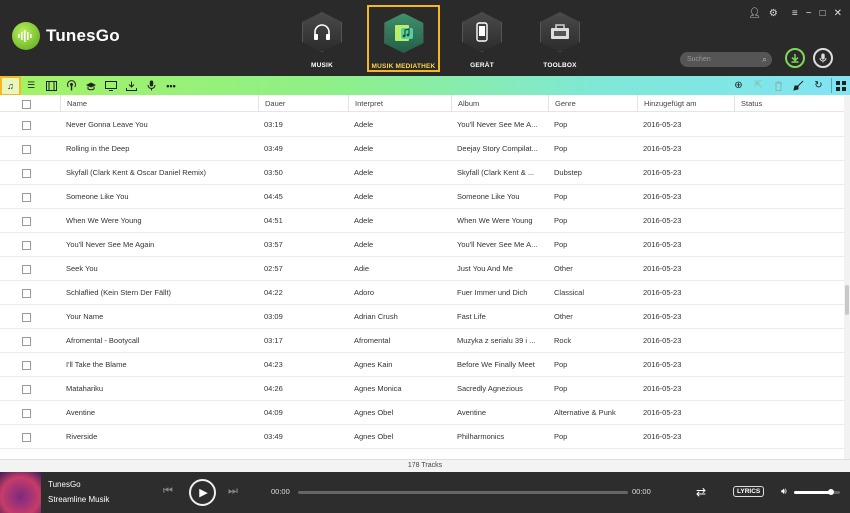 The image size is (850, 513). I want to click on tv-icon, so click(111, 85).